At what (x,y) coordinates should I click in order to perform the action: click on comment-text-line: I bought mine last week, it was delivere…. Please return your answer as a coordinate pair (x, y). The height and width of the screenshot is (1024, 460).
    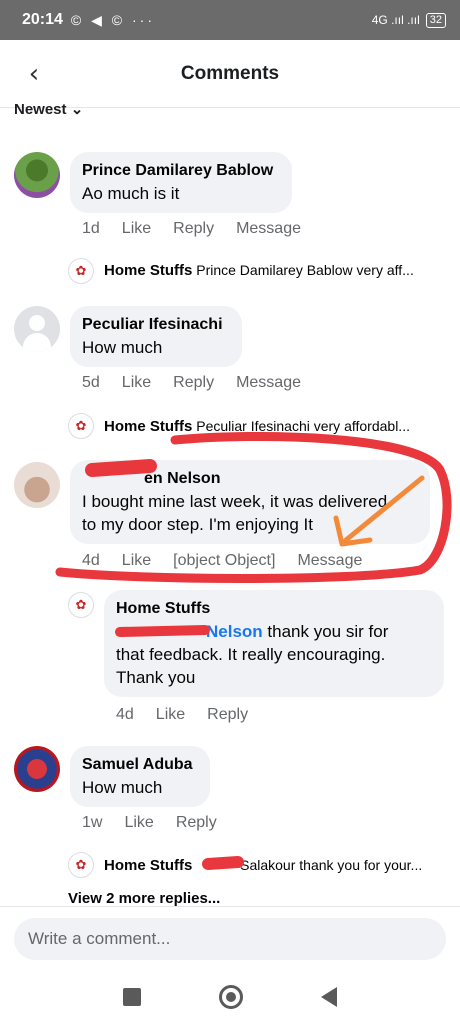
    Looking at the image, I should click on (235, 501).